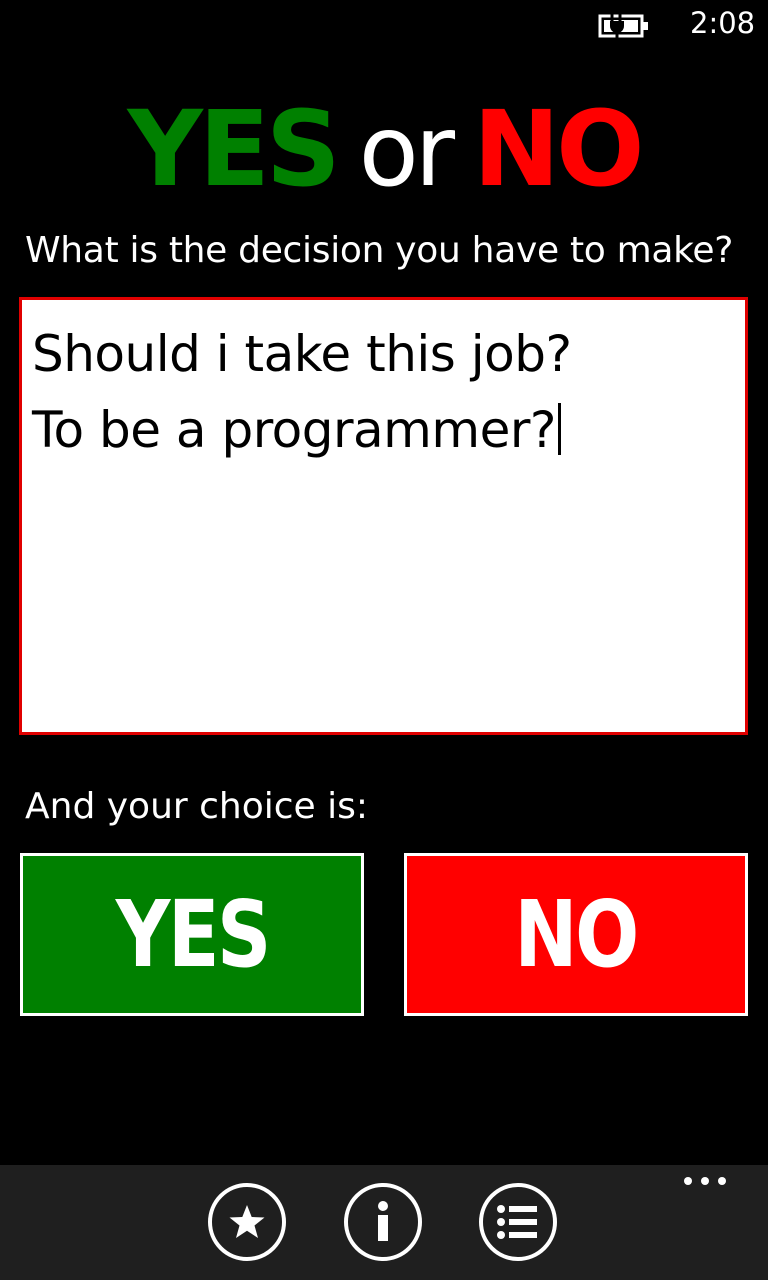 This screenshot has height=1280, width=768. Describe the element at coordinates (384, 26) in the screenshot. I see `status-bar: 2:08` at that location.